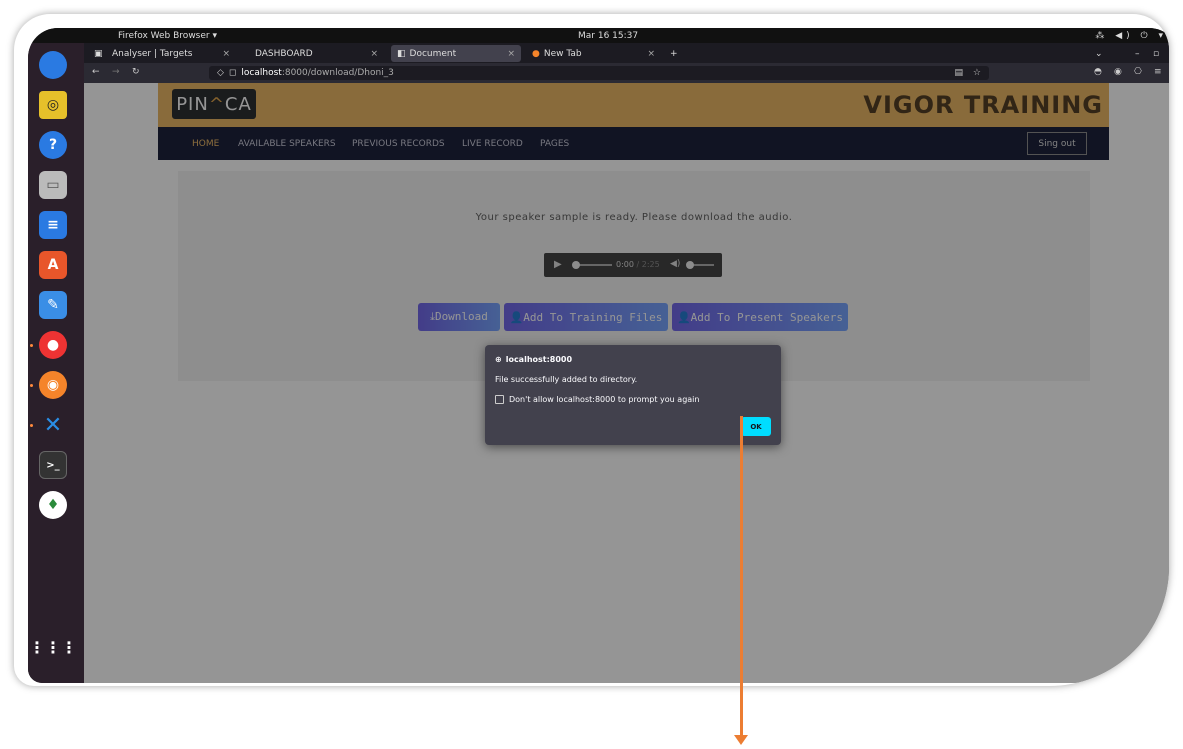 The image size is (1183, 749). What do you see at coordinates (401, 53) in the screenshot?
I see `page-icon: ◧` at bounding box center [401, 53].